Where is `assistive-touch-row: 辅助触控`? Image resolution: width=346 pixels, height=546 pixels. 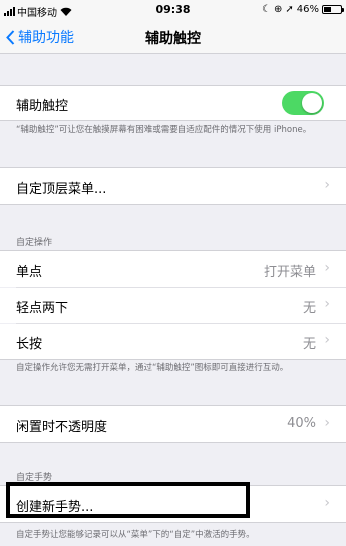 assistive-touch-row: 辅助触控 is located at coordinates (173, 103).